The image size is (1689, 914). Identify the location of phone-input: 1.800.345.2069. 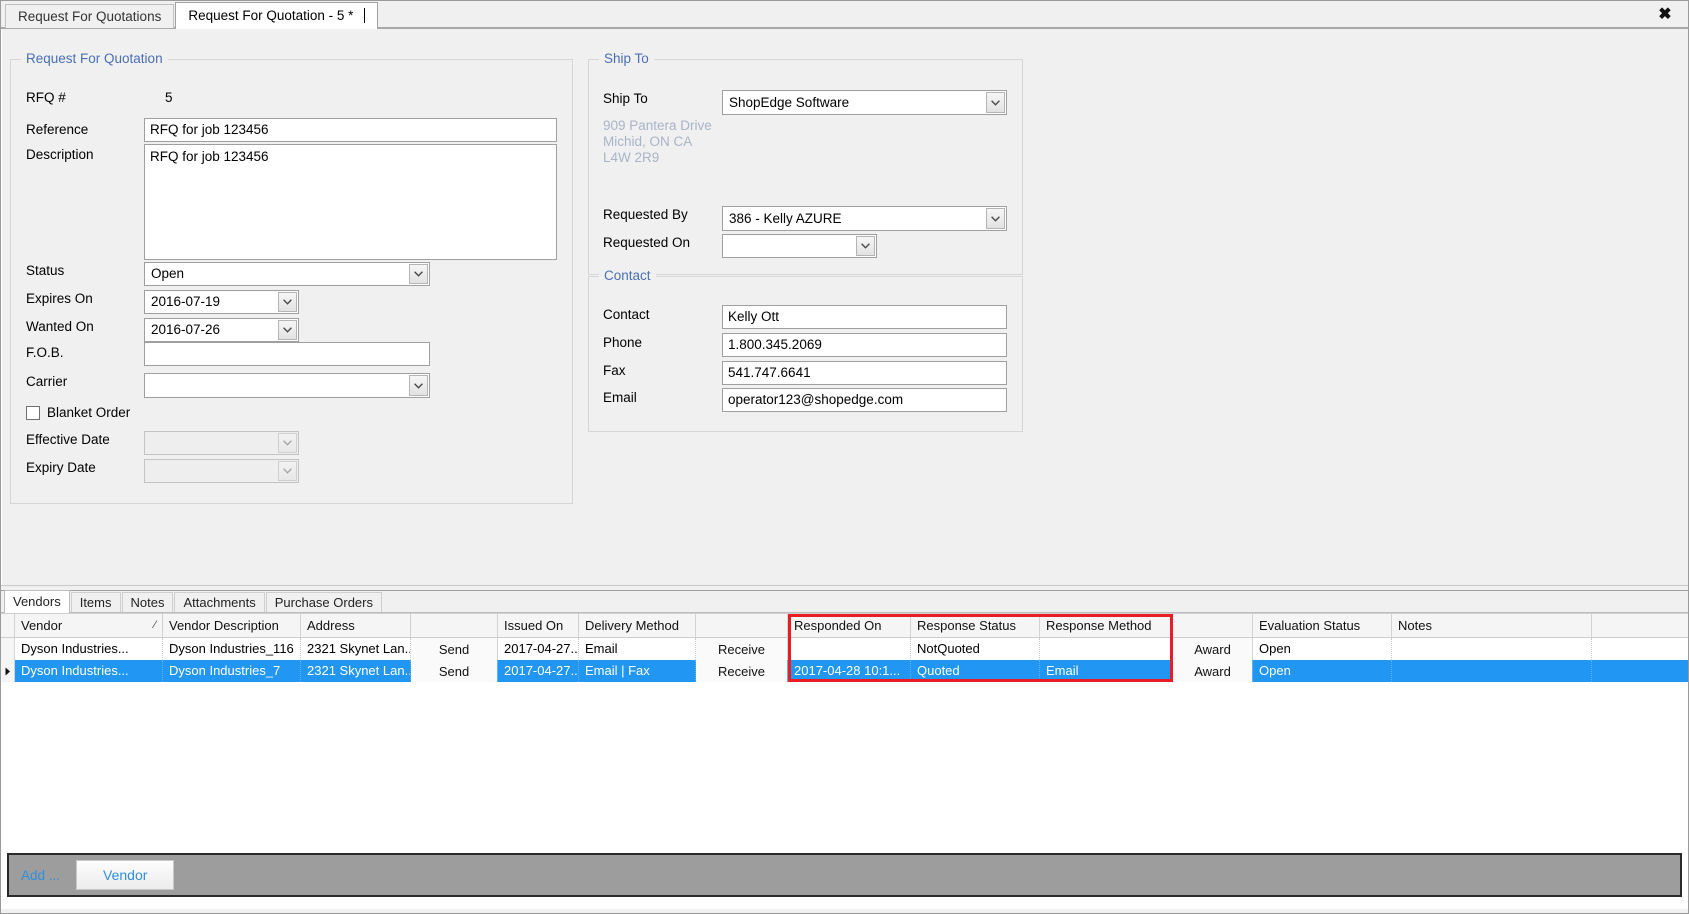
(864, 345).